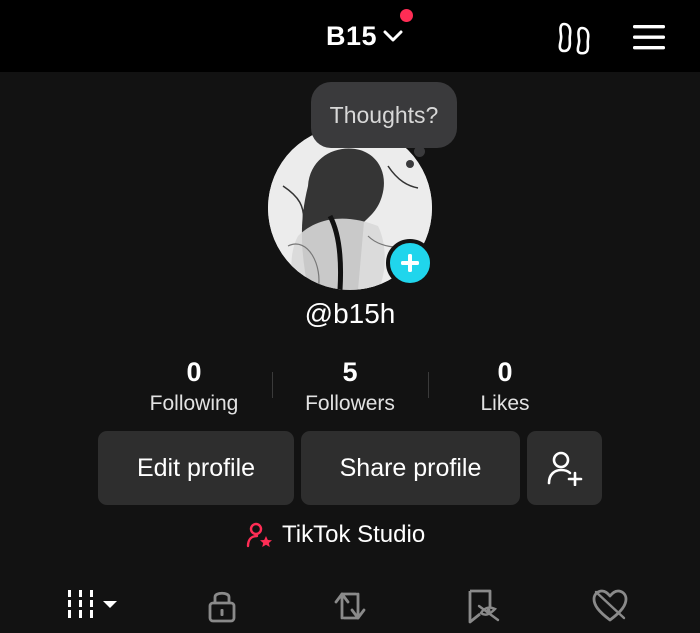  Describe the element at coordinates (194, 372) in the screenshot. I see `following-count: 0` at that location.